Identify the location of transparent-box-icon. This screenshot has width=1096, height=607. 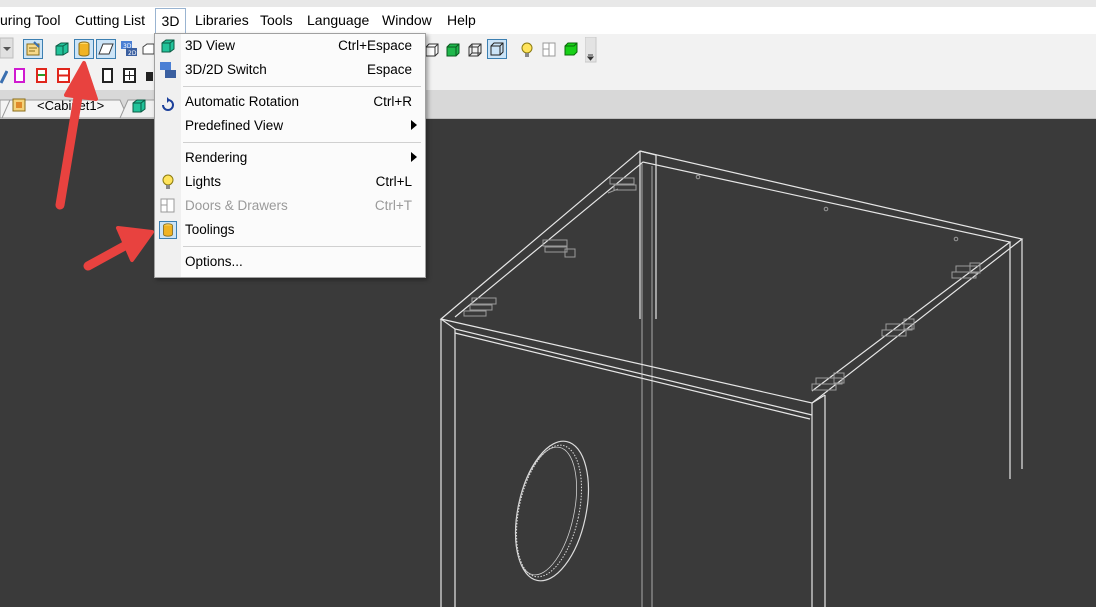
(475, 50).